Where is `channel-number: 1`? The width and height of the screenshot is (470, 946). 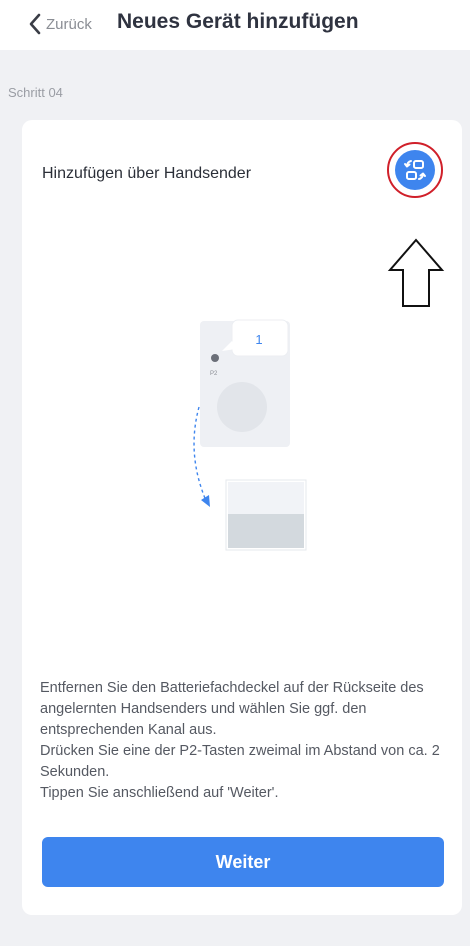
channel-number: 1 is located at coordinates (258, 339).